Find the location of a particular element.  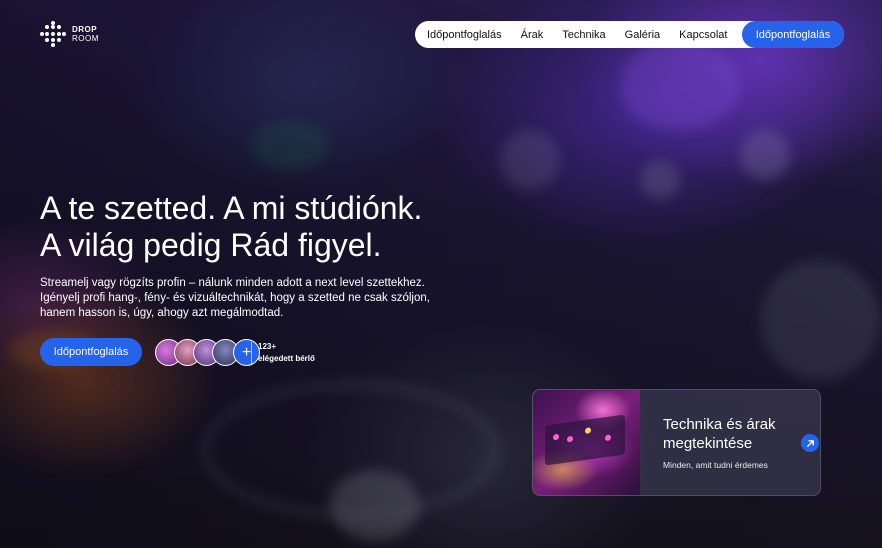

renters-count: 123+ is located at coordinates (267, 346).